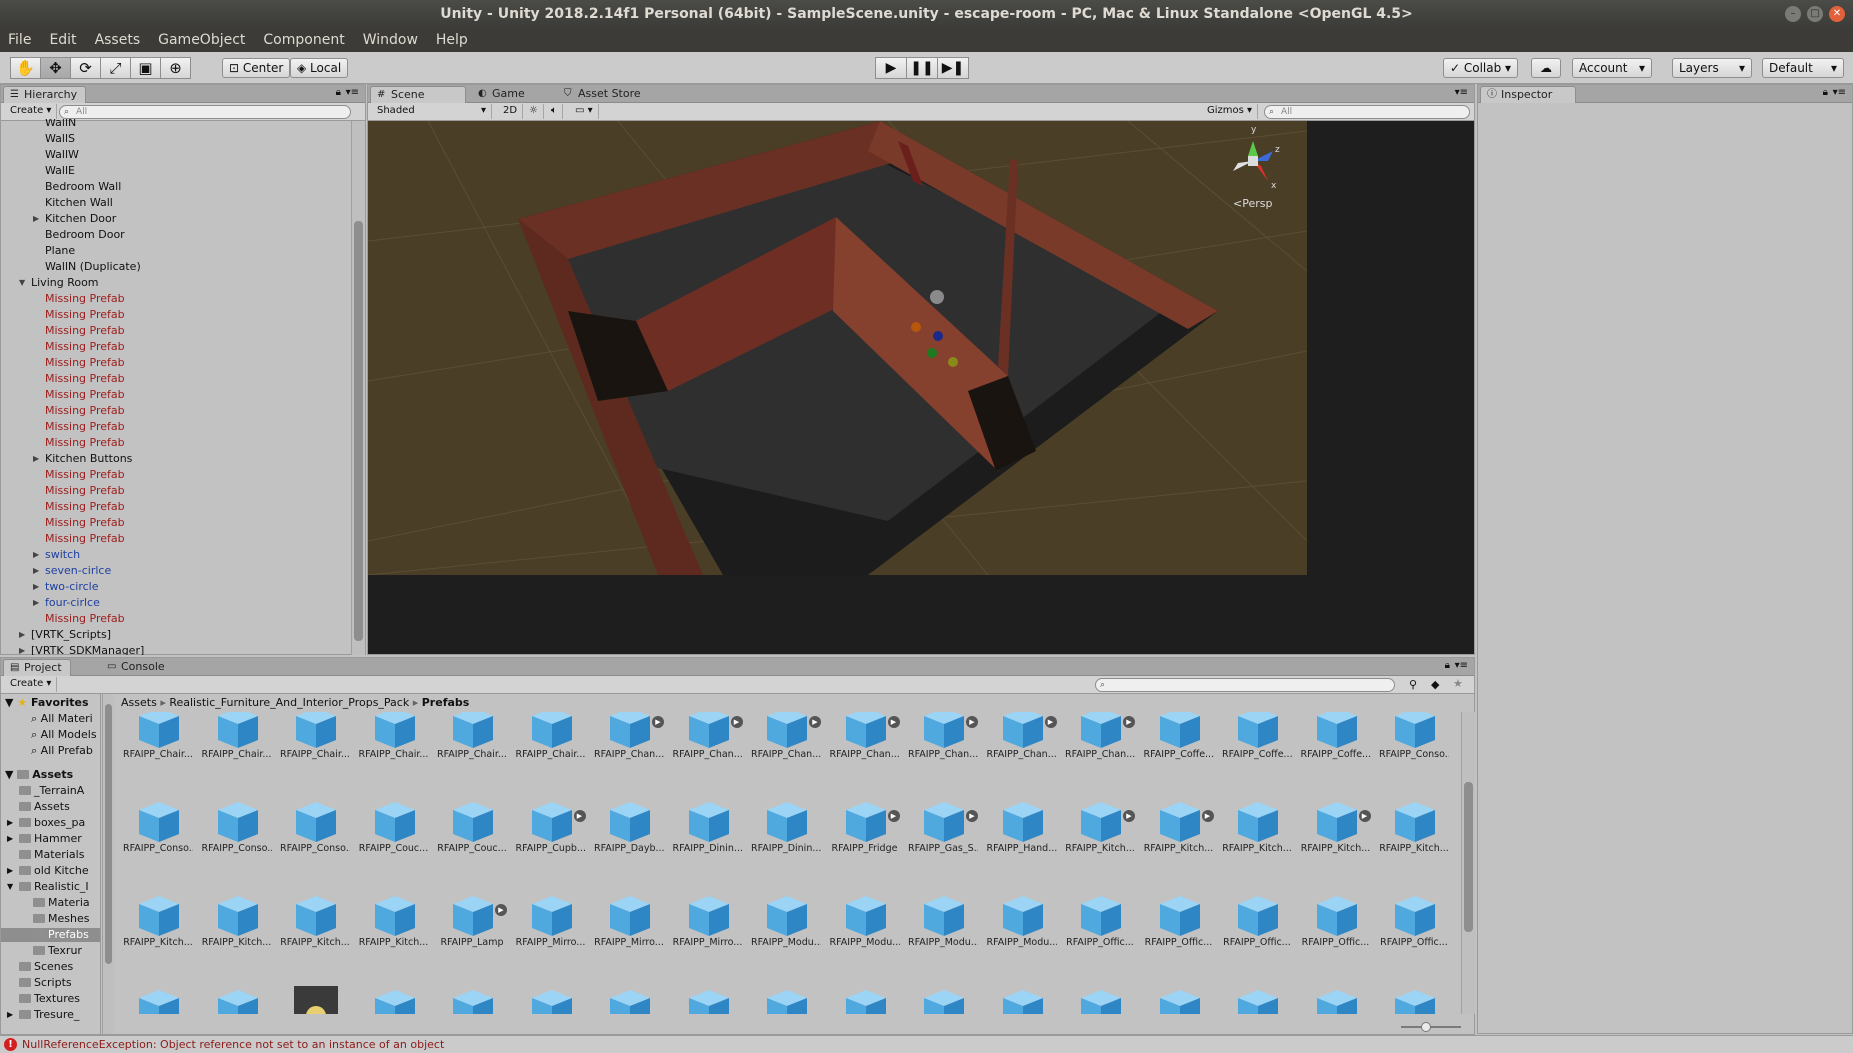 This screenshot has width=1853, height=1053. I want to click on pause-icon: ❚❚, so click(922, 68).